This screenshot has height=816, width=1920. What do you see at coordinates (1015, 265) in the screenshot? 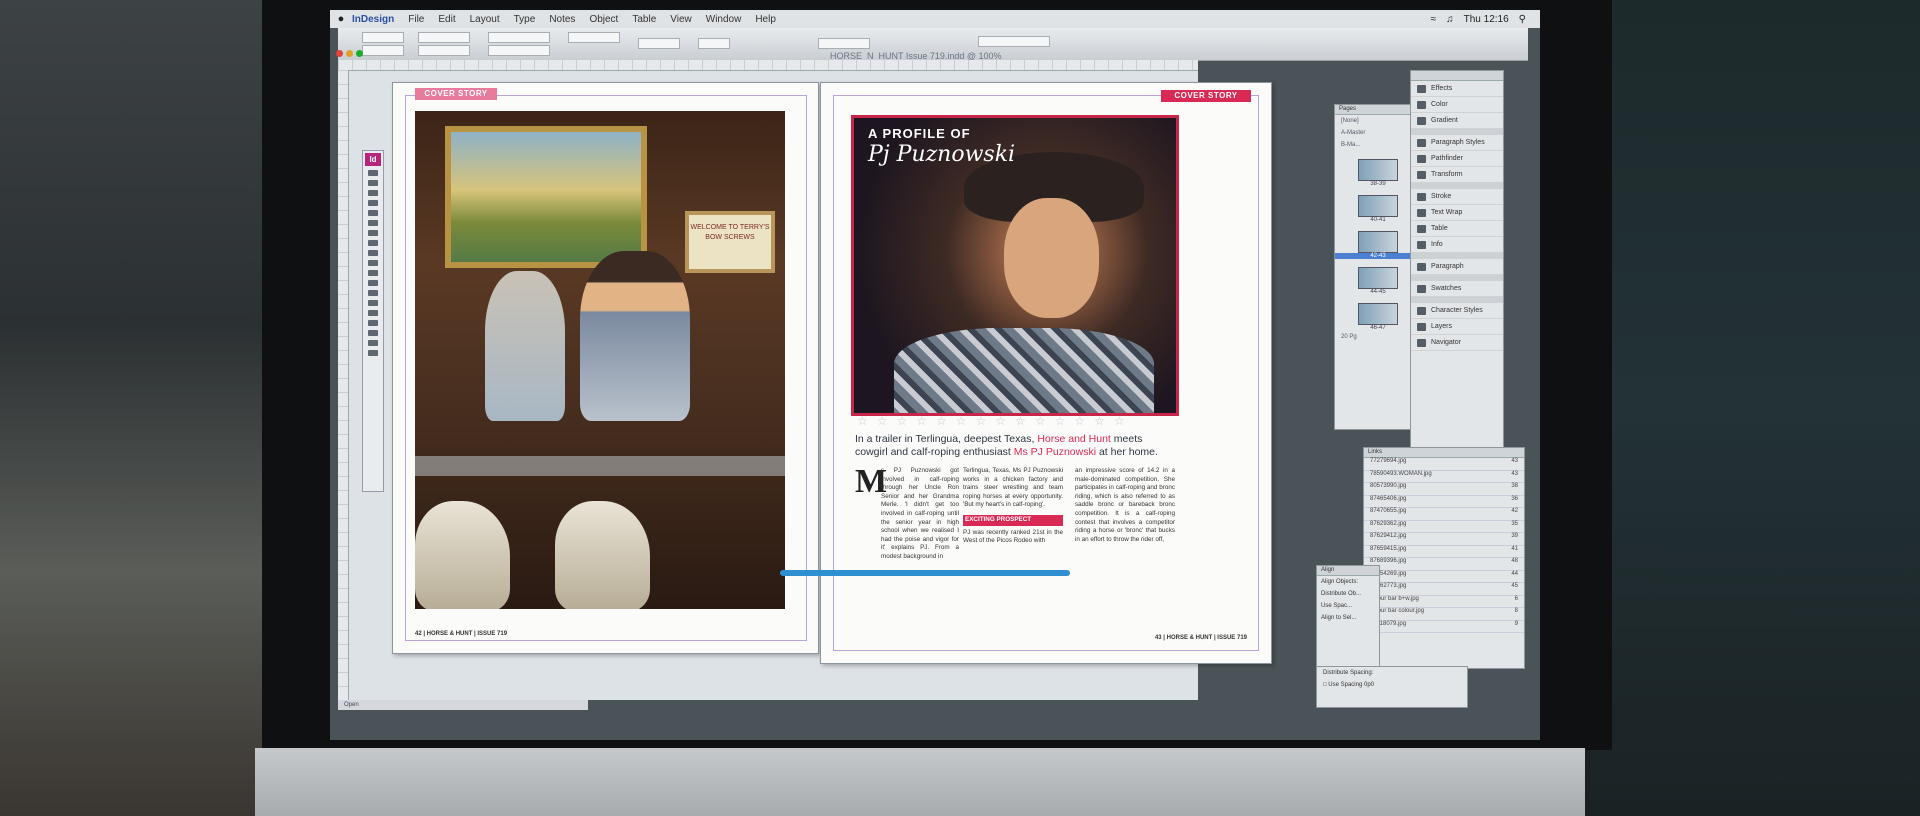
I see `profile-photo: A PROFILE OF Pj Puznowski` at bounding box center [1015, 265].